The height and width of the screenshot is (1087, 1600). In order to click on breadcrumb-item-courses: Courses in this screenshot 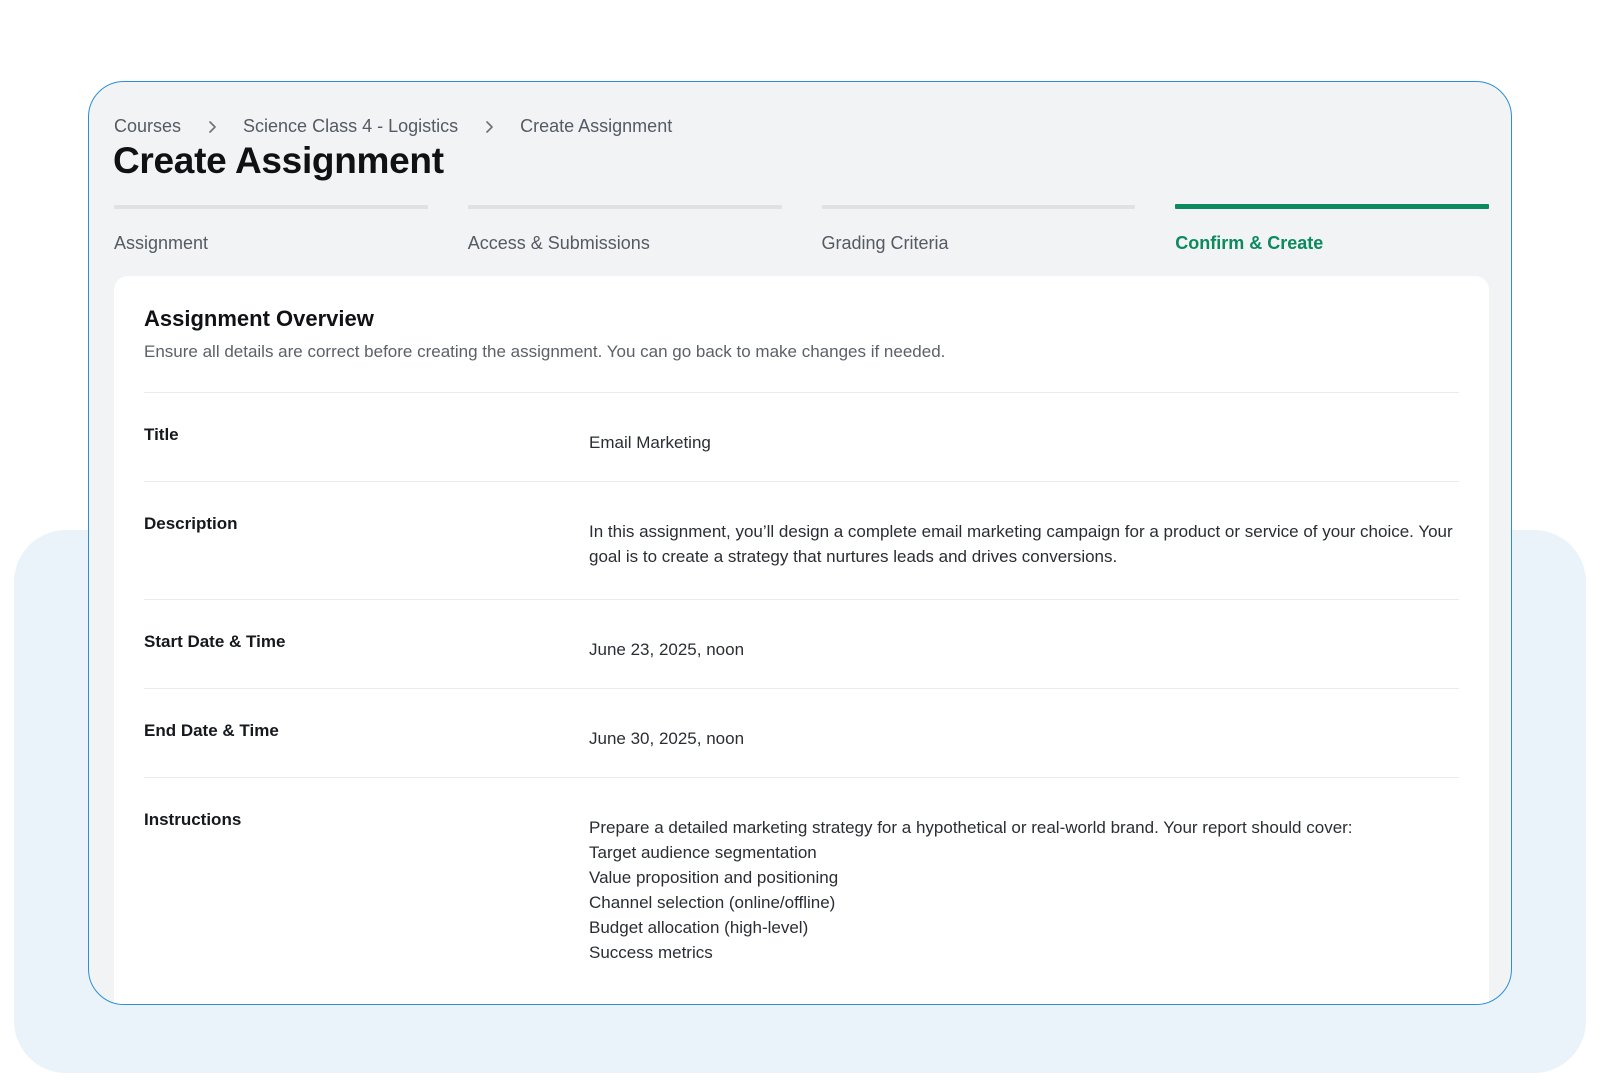, I will do `click(147, 126)`.